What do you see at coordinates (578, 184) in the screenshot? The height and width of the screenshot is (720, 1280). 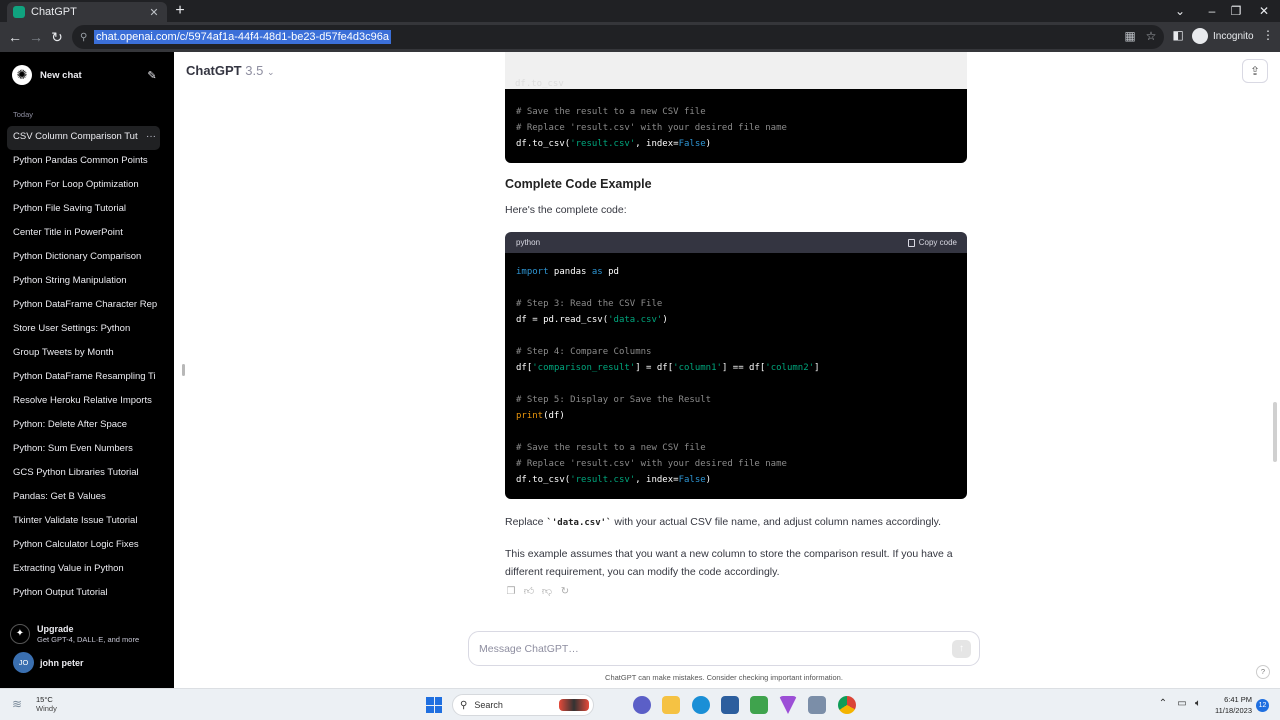 I see `section-heading: Complete Code Example` at bounding box center [578, 184].